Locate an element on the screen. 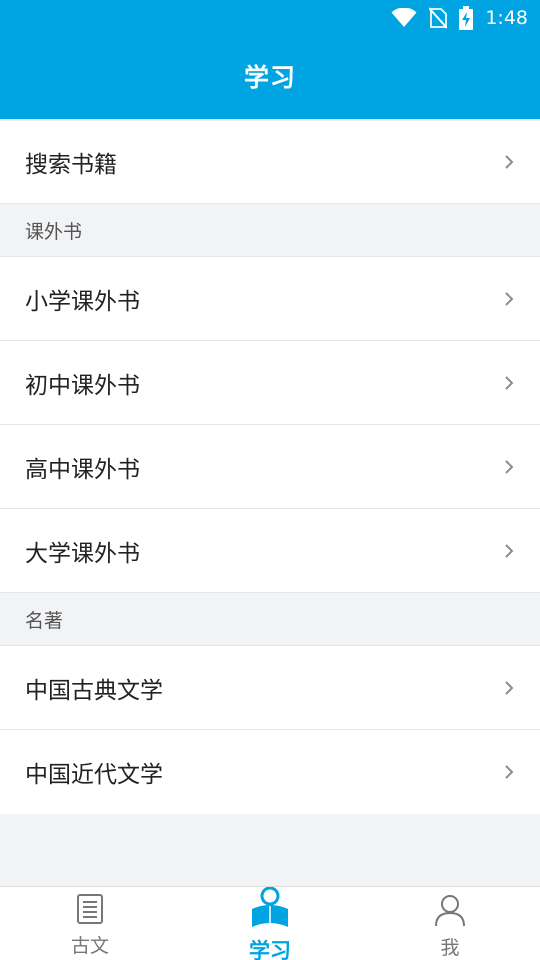  status-bar: 1:48 is located at coordinates (270, 18).